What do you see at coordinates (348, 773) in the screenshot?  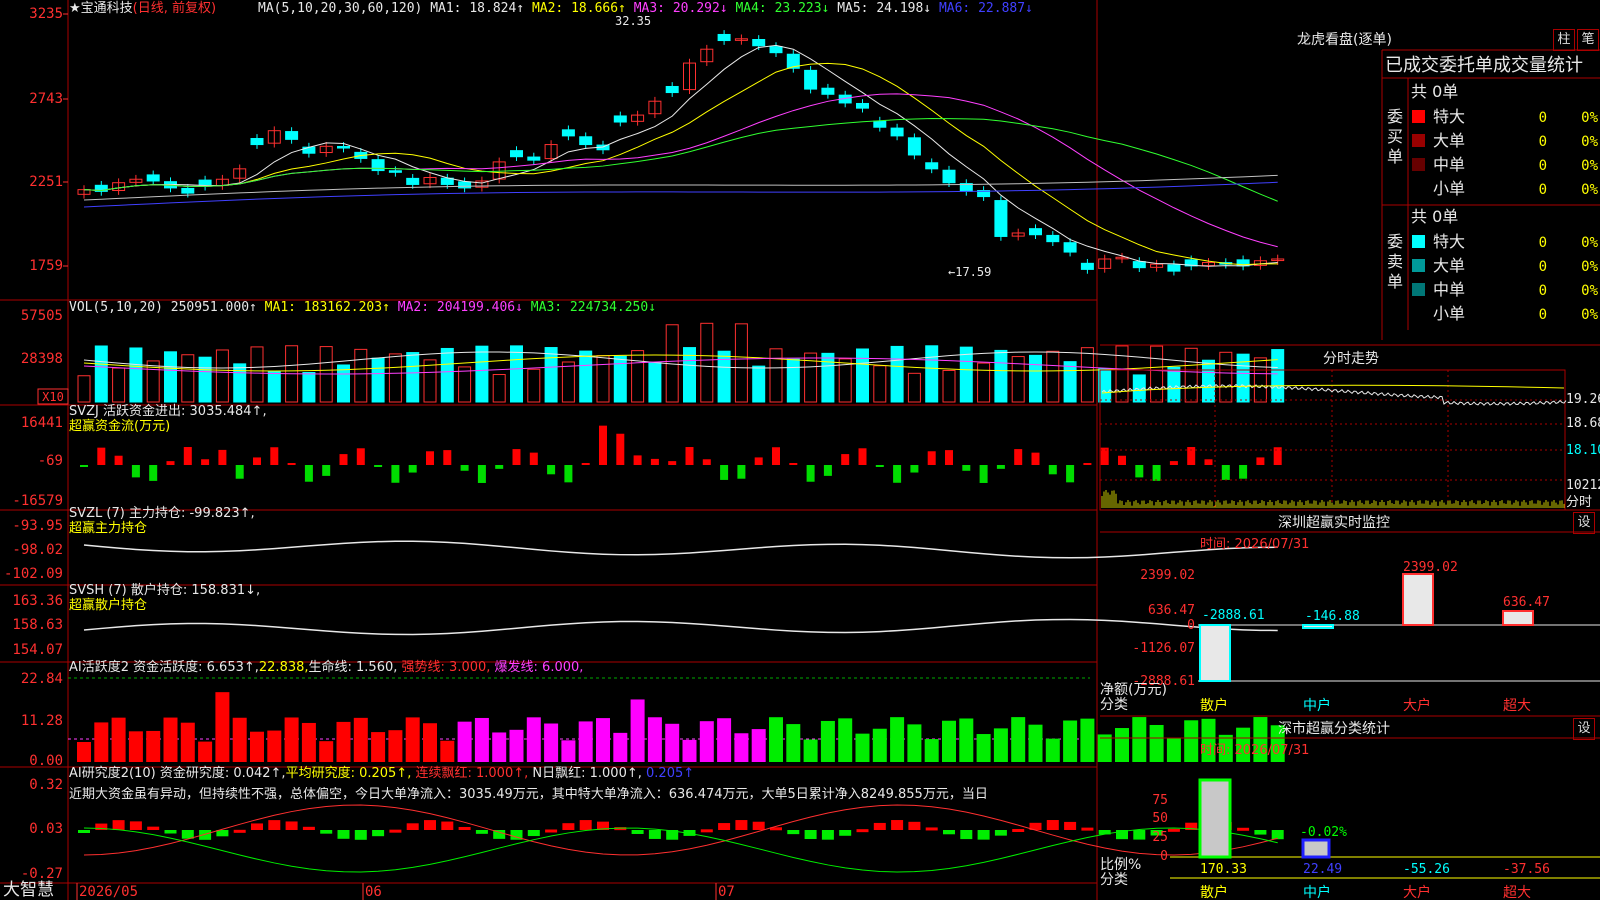 I see `ai-res-avg: 平均研究度: 0.205↑,` at bounding box center [348, 773].